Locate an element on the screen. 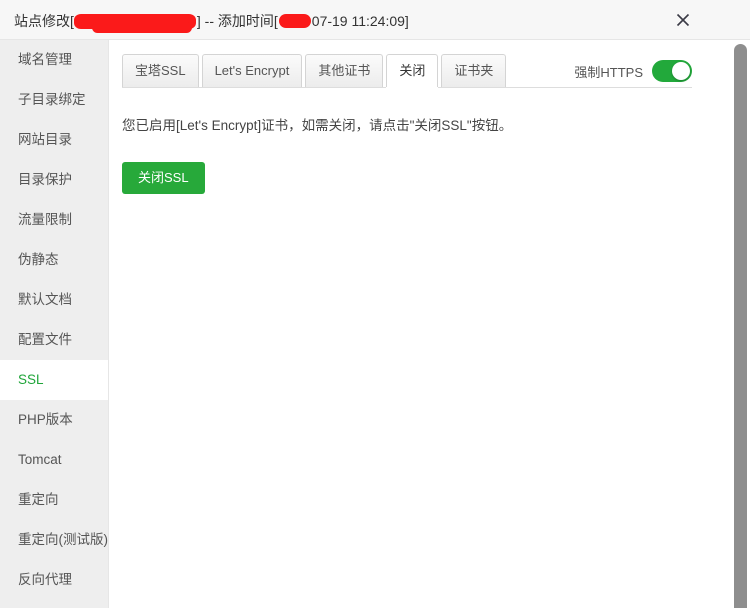  tab-label: Let's Encrypt is located at coordinates (252, 70).